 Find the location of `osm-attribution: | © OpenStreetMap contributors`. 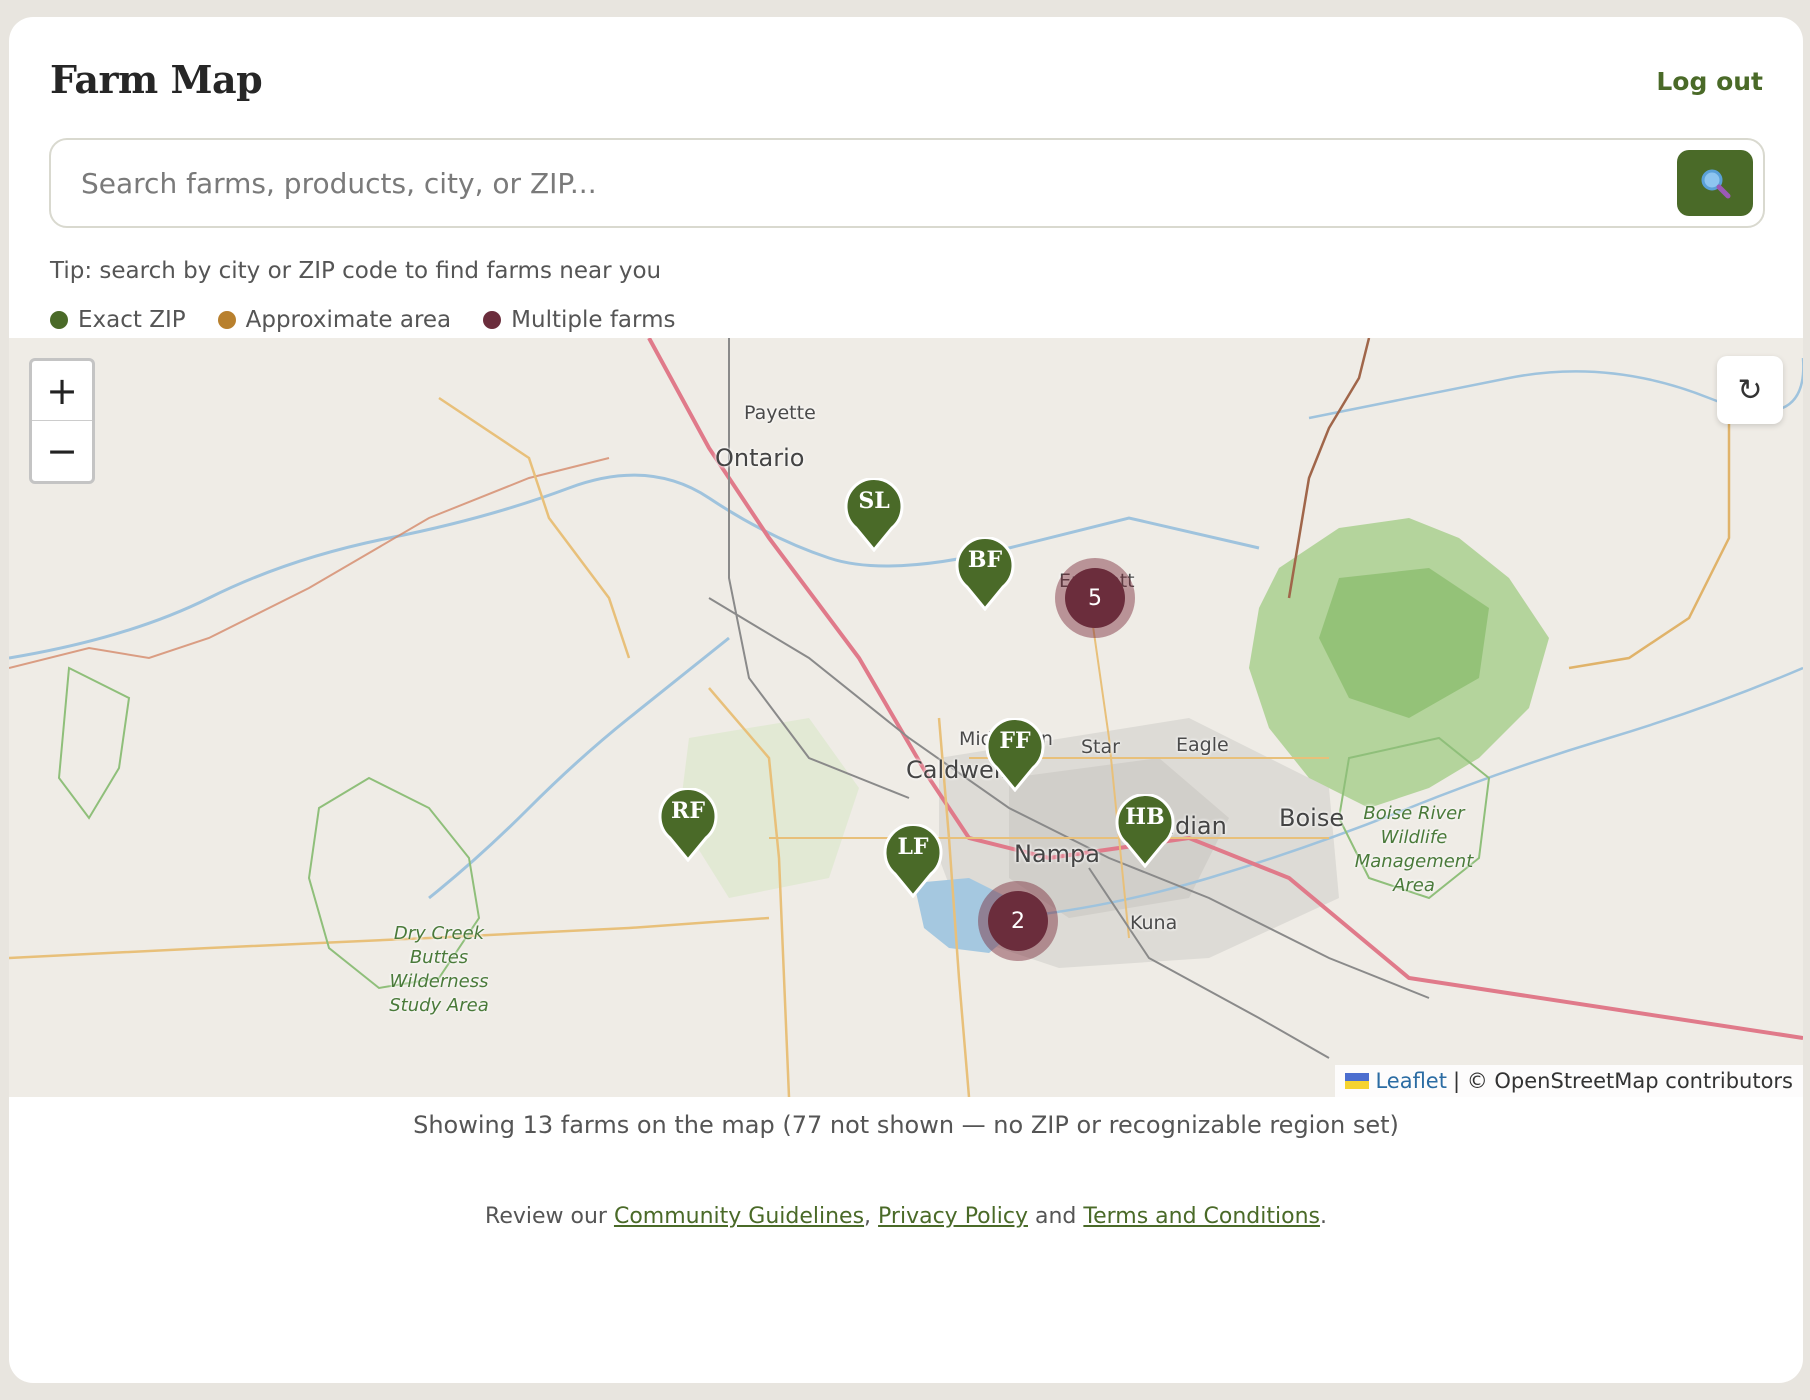

osm-attribution: | © OpenStreetMap contributors is located at coordinates (1622, 1081).